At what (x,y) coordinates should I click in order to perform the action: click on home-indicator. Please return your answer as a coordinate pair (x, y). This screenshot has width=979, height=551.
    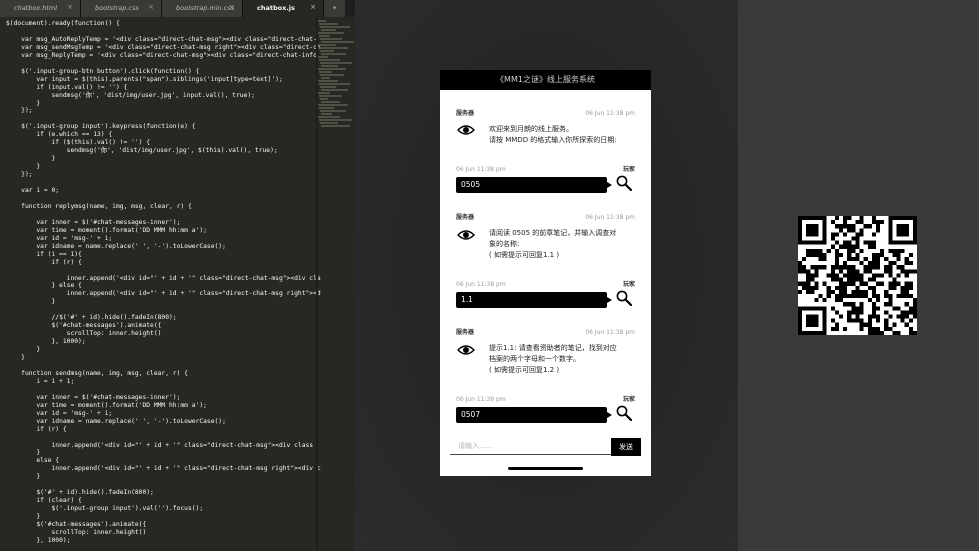
    Looking at the image, I should click on (545, 468).